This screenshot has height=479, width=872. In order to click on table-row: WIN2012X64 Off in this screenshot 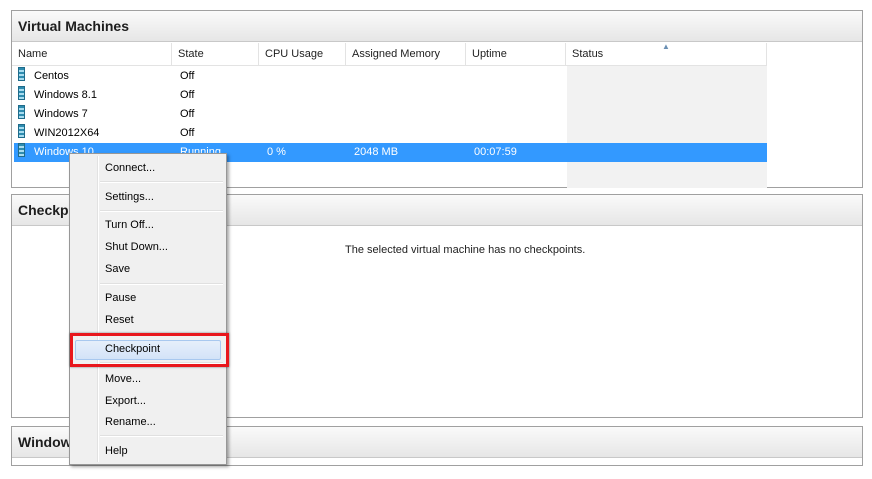, I will do `click(390, 133)`.